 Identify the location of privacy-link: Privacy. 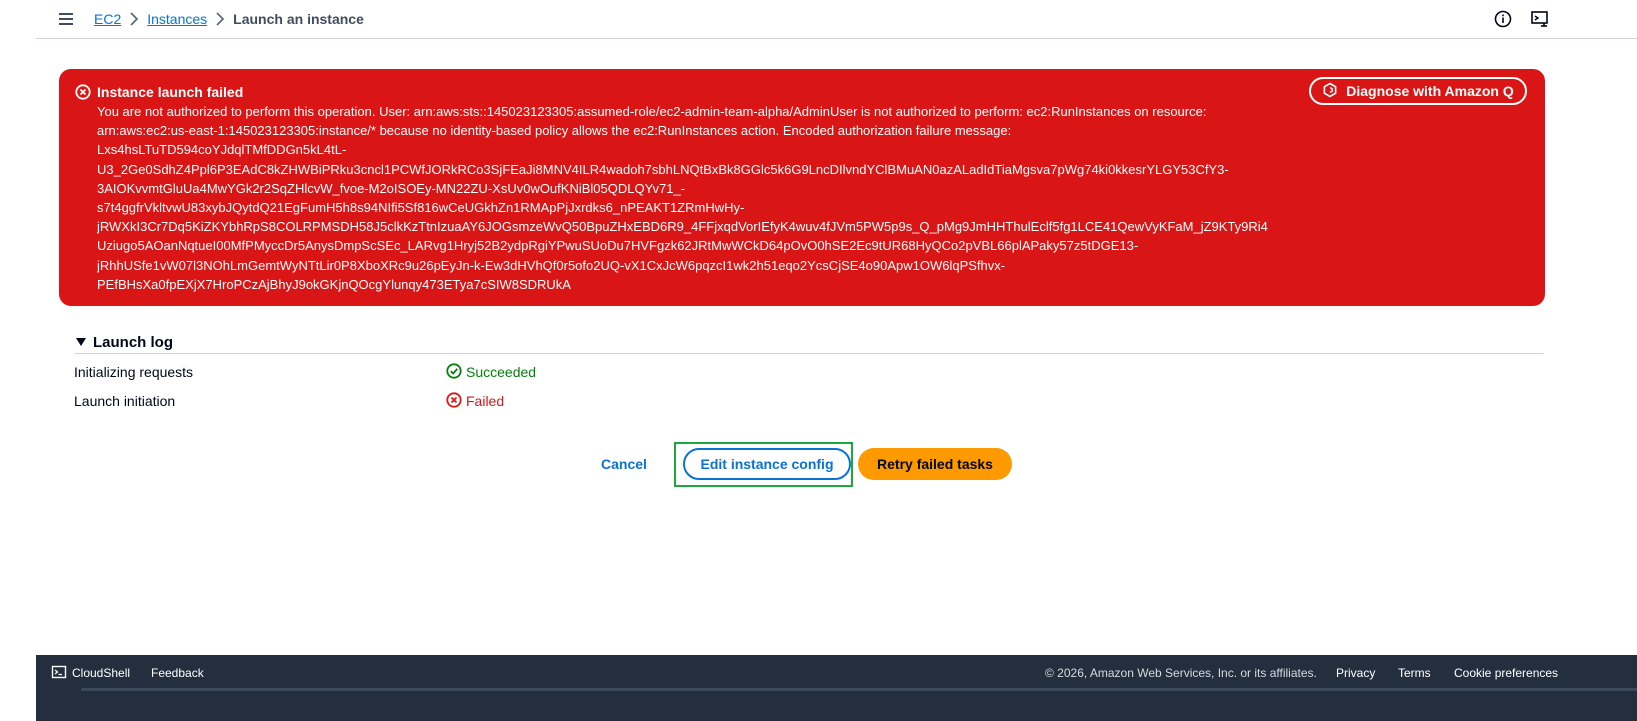
(1355, 673).